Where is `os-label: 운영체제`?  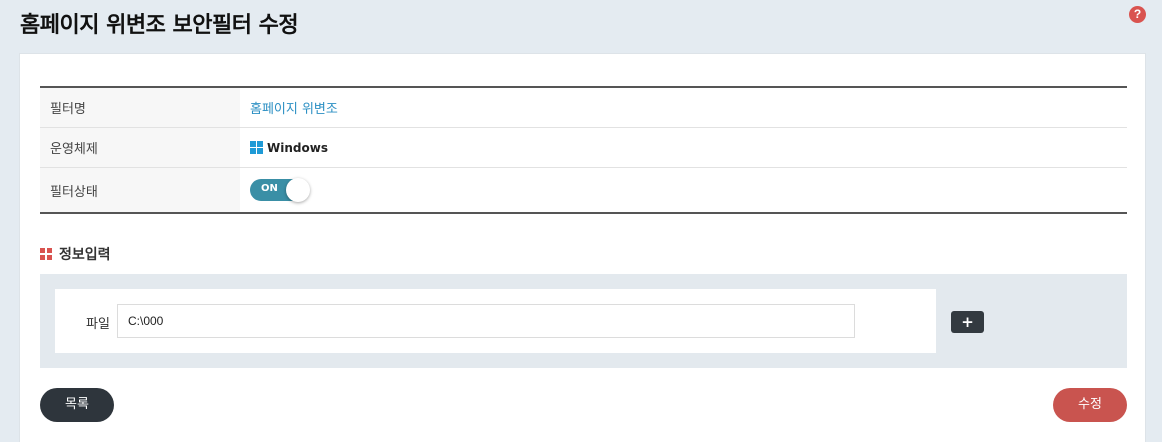
os-label: 운영체제 is located at coordinates (140, 147).